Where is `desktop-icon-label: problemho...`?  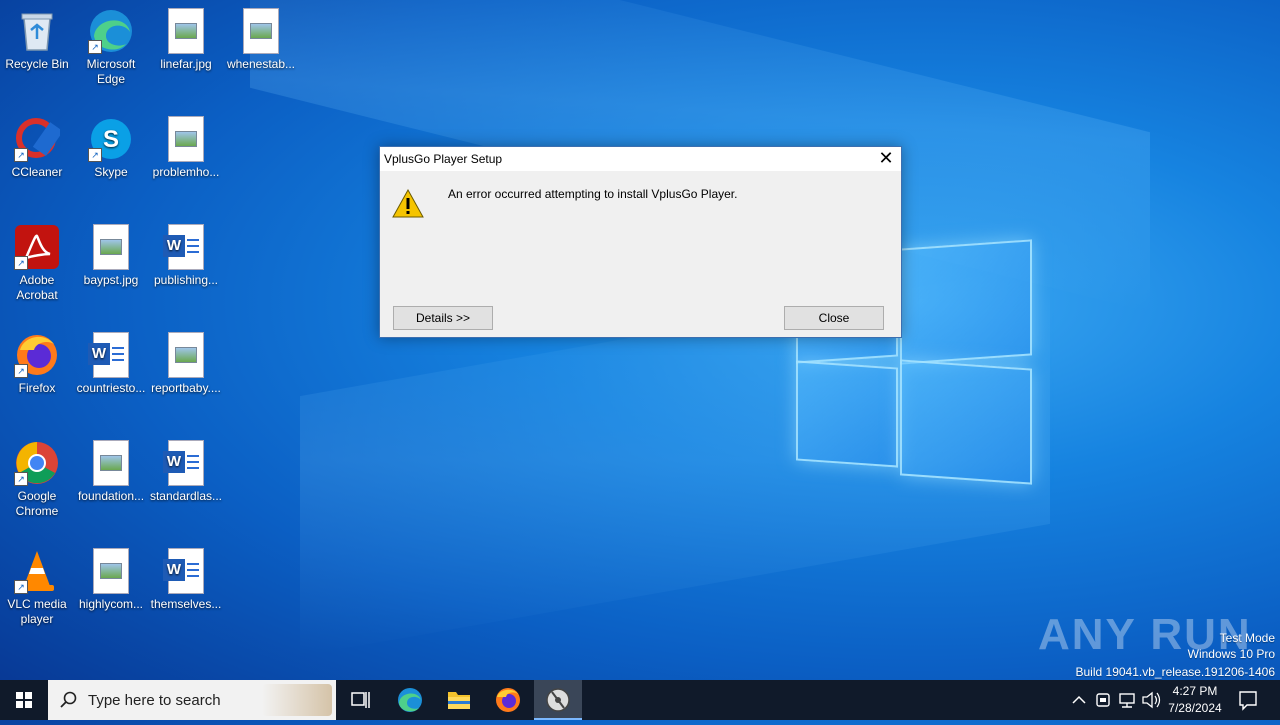
desktop-icon-label: problemho... is located at coordinates (186, 172).